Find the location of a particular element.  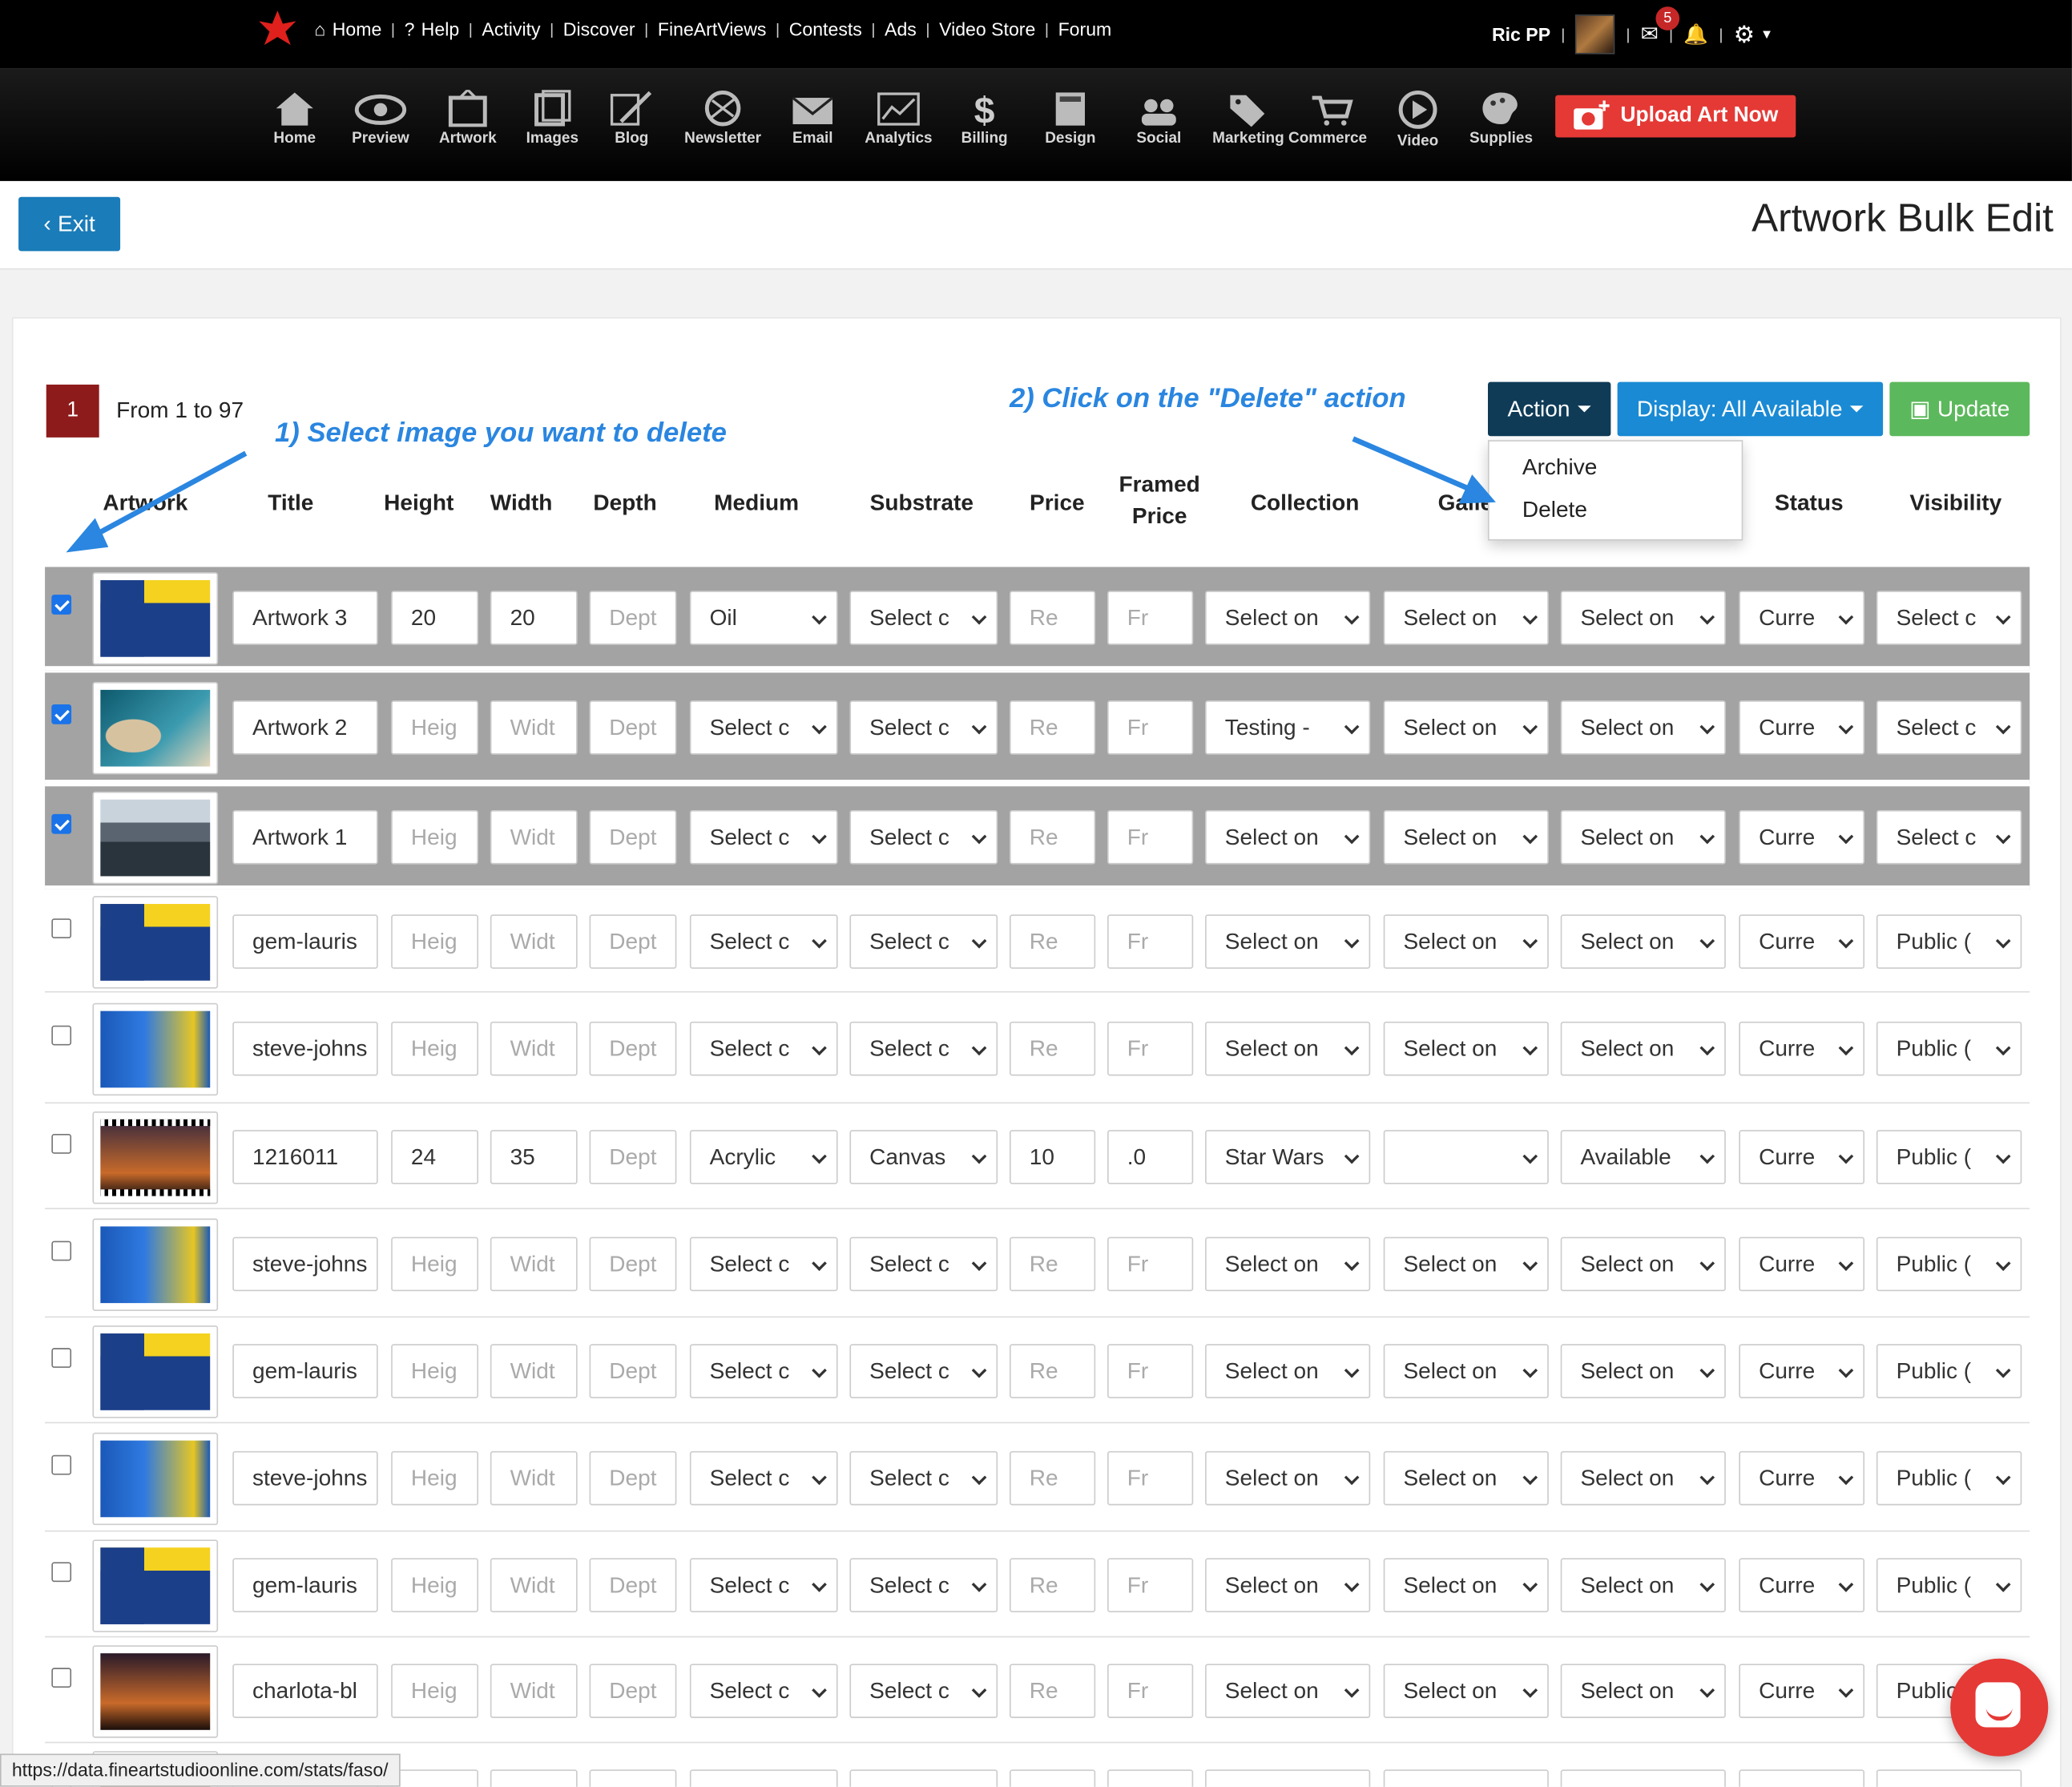

annotation-arrows is located at coordinates (781, 494).